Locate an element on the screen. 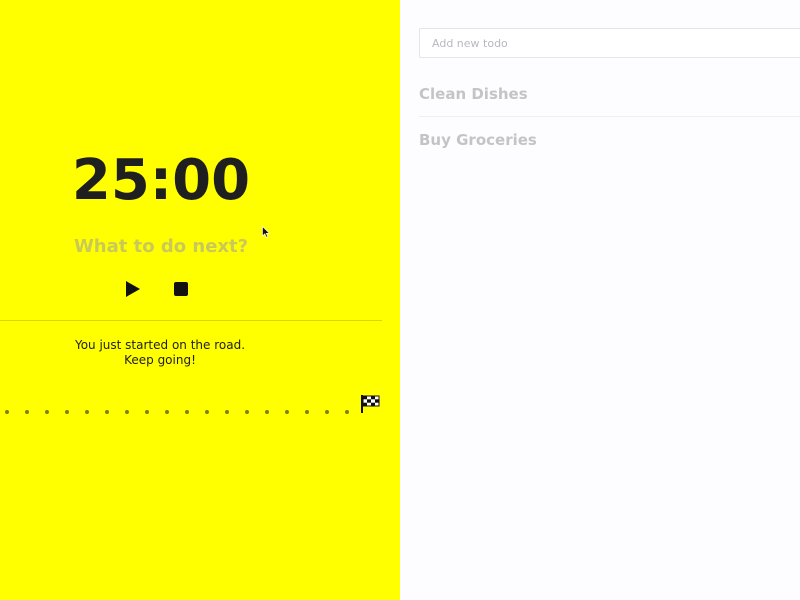 This screenshot has width=800, height=600. todo-list: Clean Dishes Buy Groceries is located at coordinates (609, 117).